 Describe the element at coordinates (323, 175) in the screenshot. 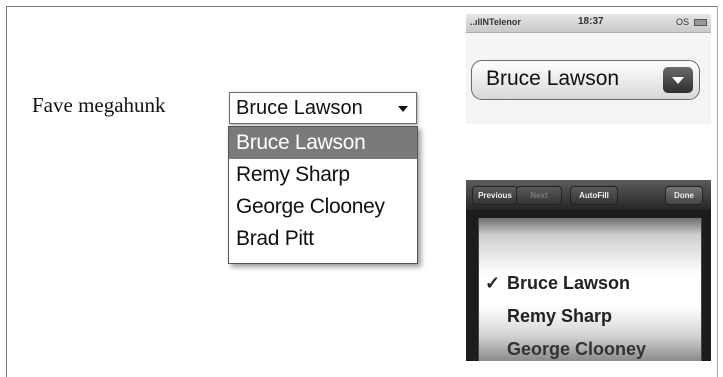

I see `option-remy-sharp: Remy Sharp` at that location.